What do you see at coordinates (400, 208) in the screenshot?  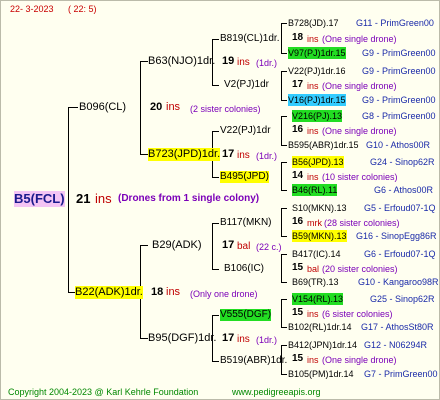 I see `gen4-code: G5 - Erfoud07-1Q` at bounding box center [400, 208].